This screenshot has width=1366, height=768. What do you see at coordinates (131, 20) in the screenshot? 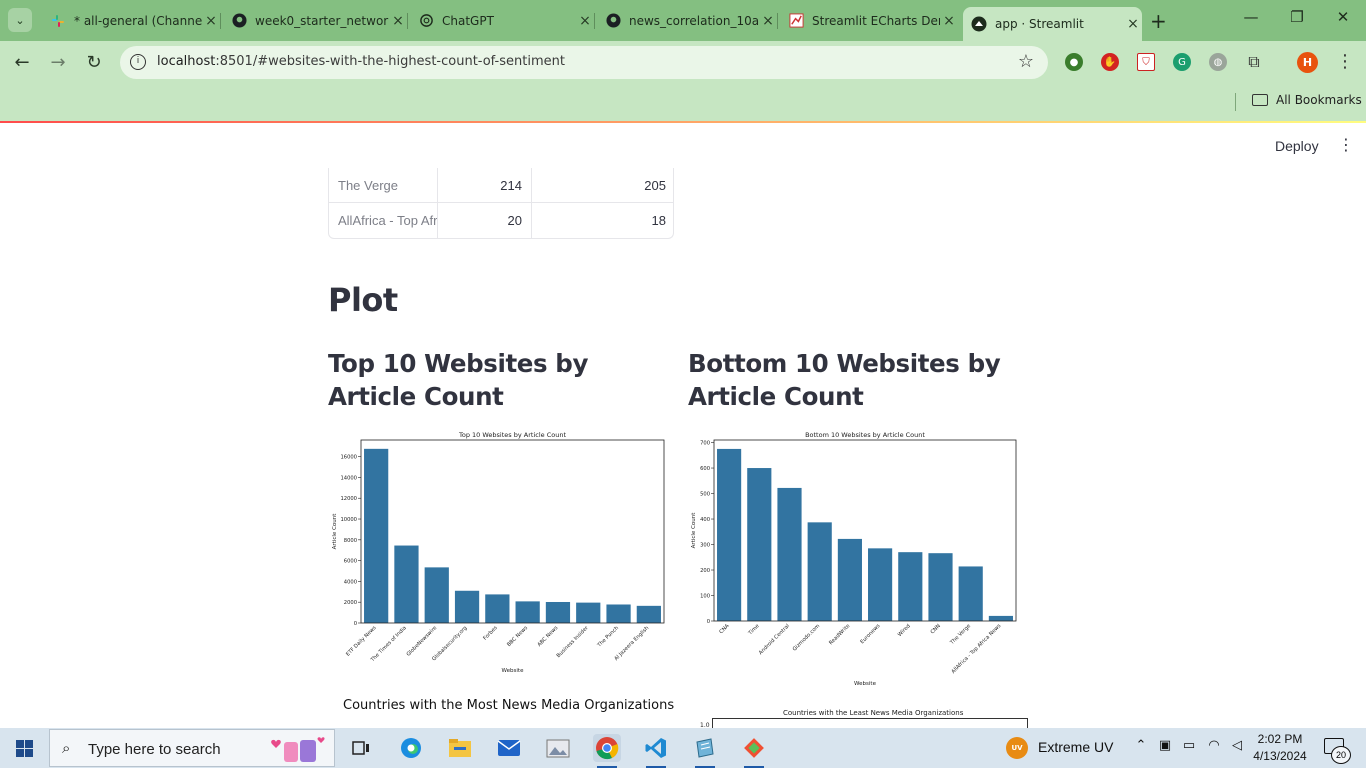
I see `tab-slack: * all-general (Channel ×` at bounding box center [131, 20].